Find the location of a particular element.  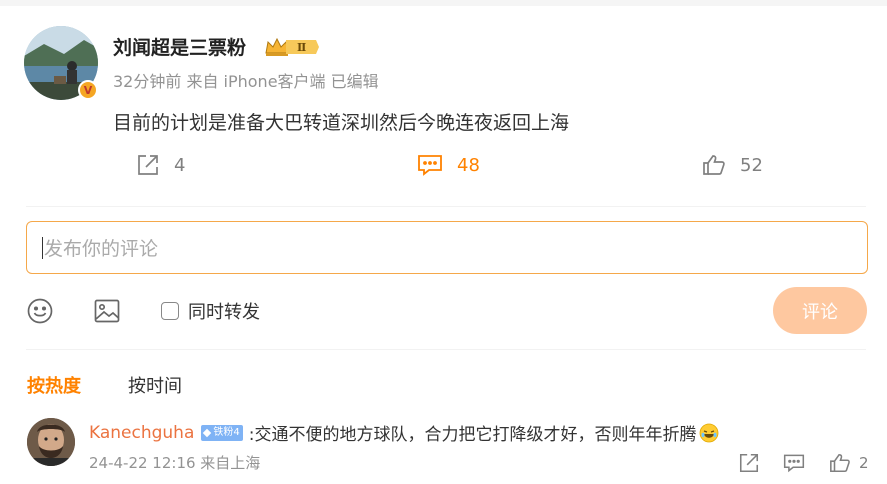

tab-sort-hot: 按热度 is located at coordinates (54, 385).